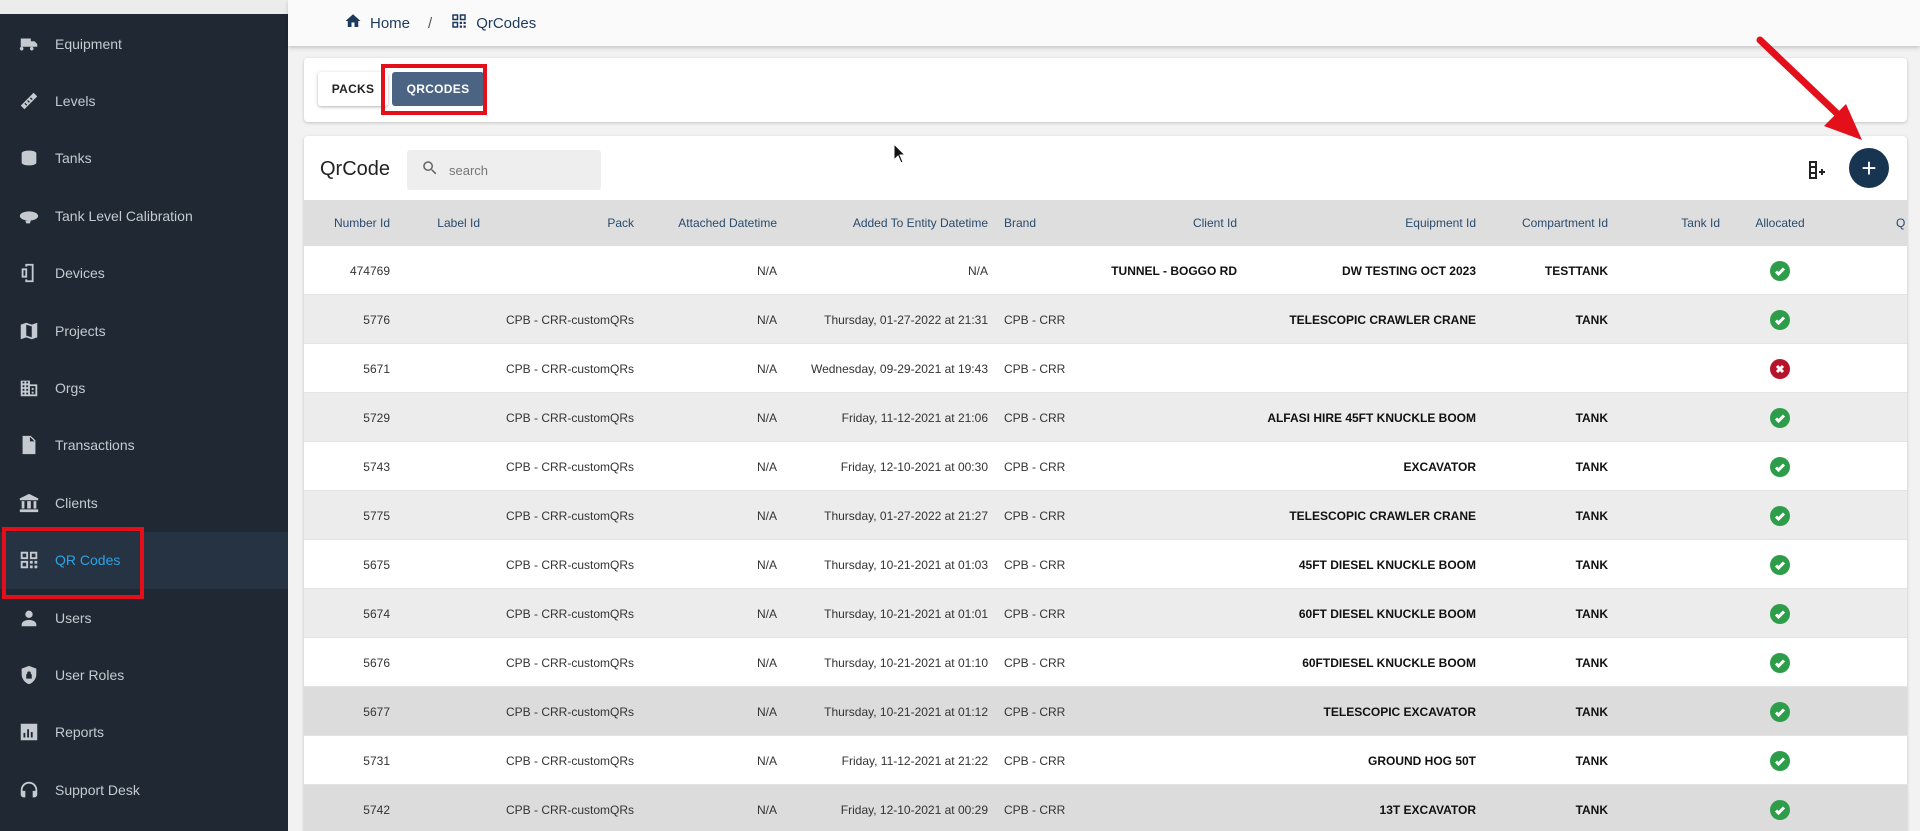  Describe the element at coordinates (144, 502) in the screenshot. I see `sidebar-item-clients: Clients` at that location.